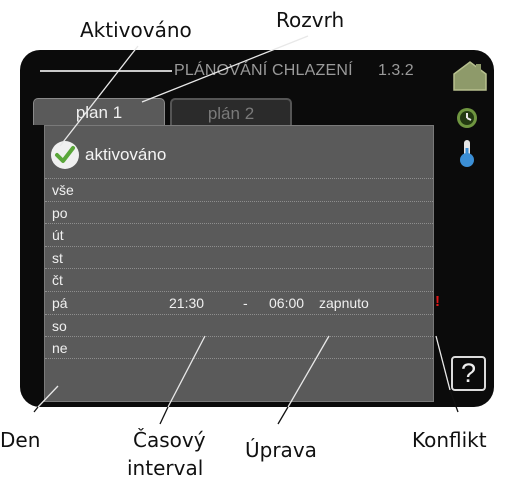 The width and height of the screenshot is (521, 489). Describe the element at coordinates (169, 440) in the screenshot. I see `callout-casovy: Časový` at that location.